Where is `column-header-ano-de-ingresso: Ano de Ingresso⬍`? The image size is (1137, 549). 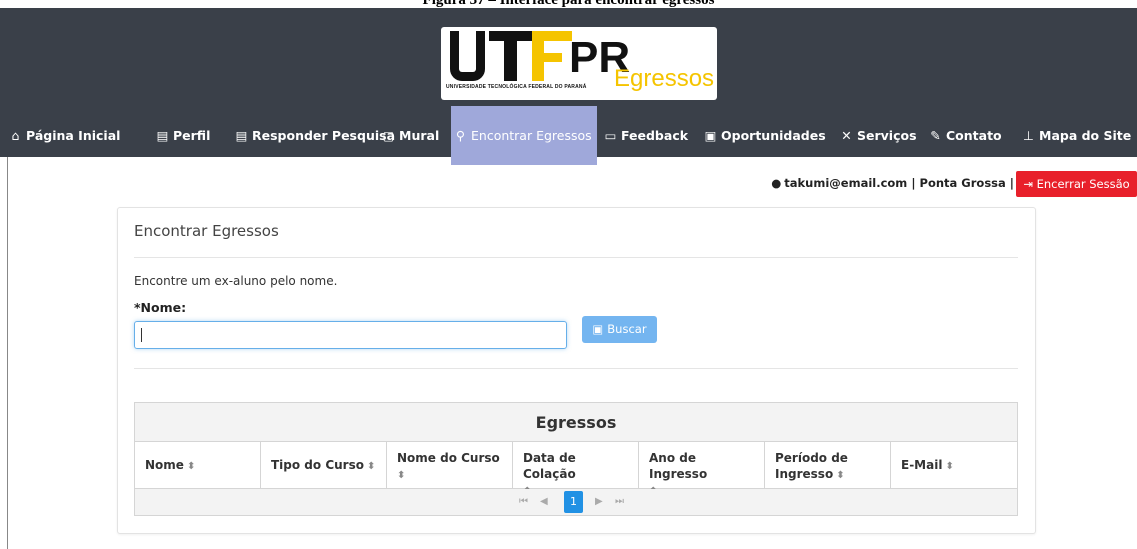
column-header-ano-de-ingresso: Ano de Ingresso⬍ is located at coordinates (702, 469).